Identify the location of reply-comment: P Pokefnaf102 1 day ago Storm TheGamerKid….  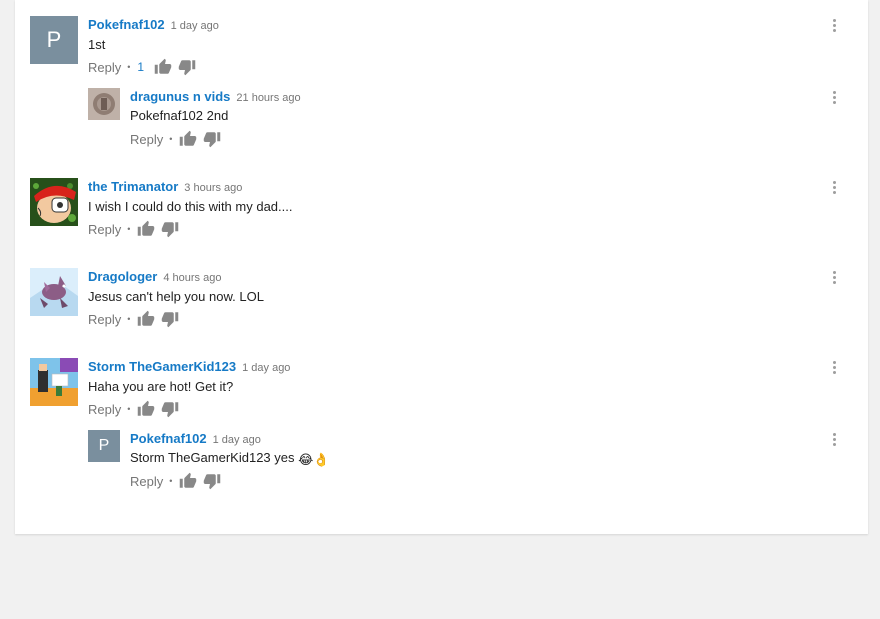
(469, 461).